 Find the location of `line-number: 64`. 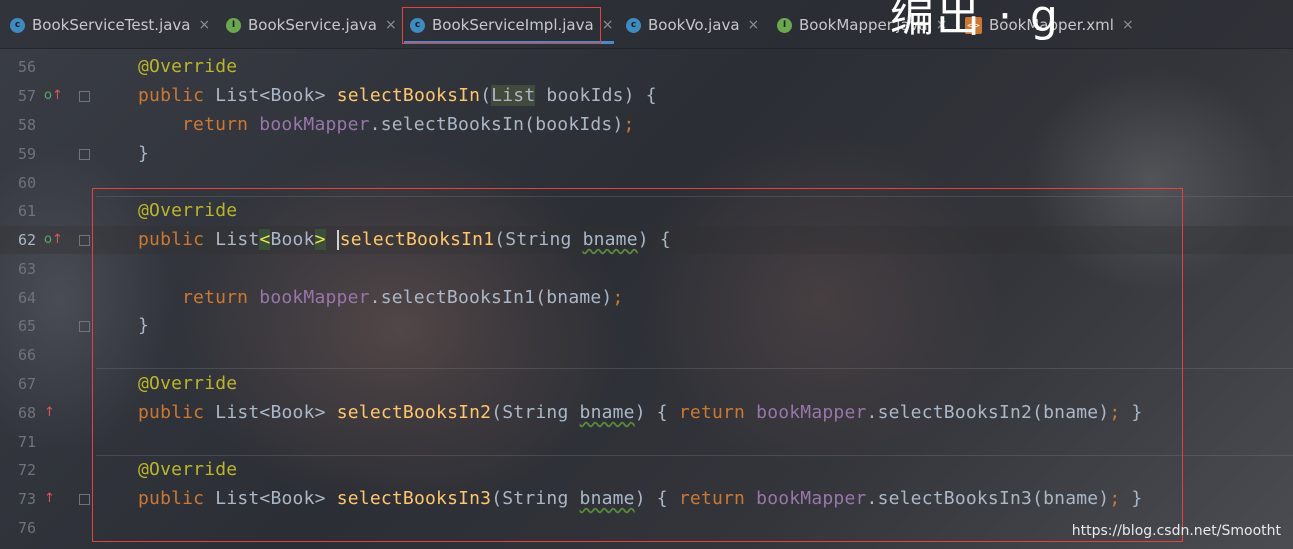

line-number: 64 is located at coordinates (26, 298).